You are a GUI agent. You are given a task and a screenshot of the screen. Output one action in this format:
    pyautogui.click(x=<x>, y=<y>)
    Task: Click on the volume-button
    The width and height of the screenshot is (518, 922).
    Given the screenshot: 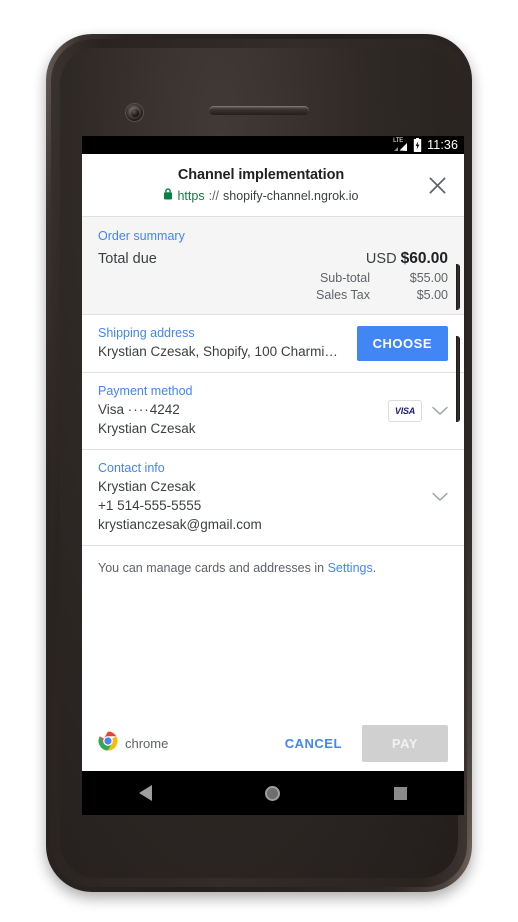 What is the action you would take?
    pyautogui.click(x=458, y=379)
    